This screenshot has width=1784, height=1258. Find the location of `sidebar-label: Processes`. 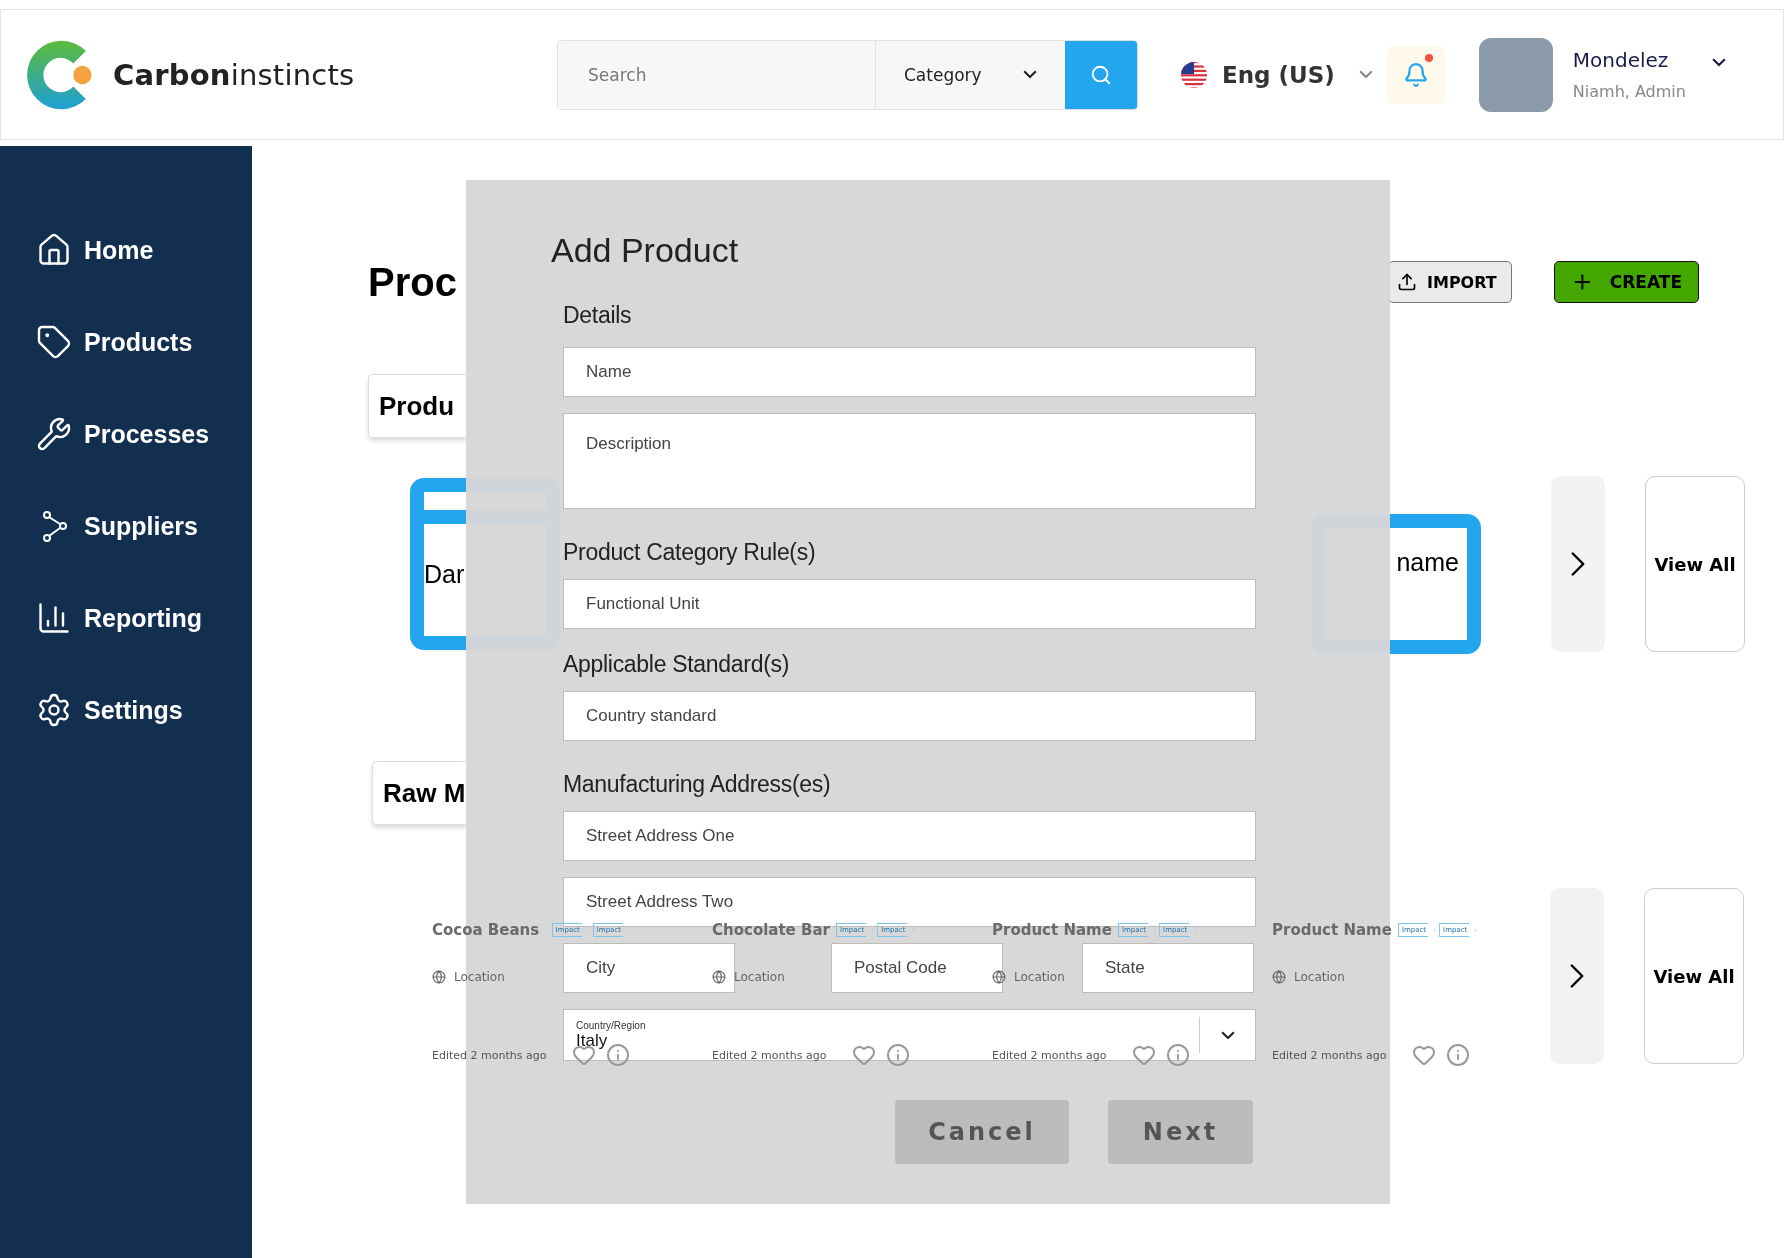

sidebar-label: Processes is located at coordinates (147, 434).